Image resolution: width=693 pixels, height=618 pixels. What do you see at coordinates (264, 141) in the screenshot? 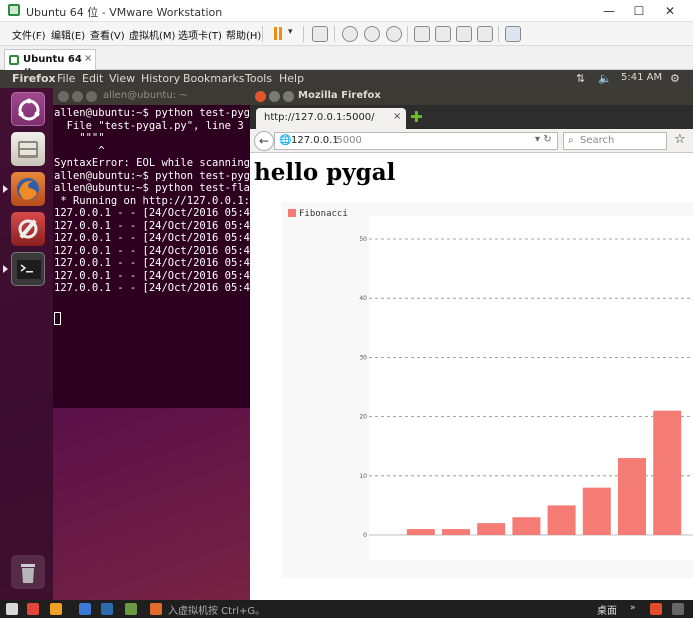
I see `back-arrow-icon: ←` at bounding box center [264, 141].